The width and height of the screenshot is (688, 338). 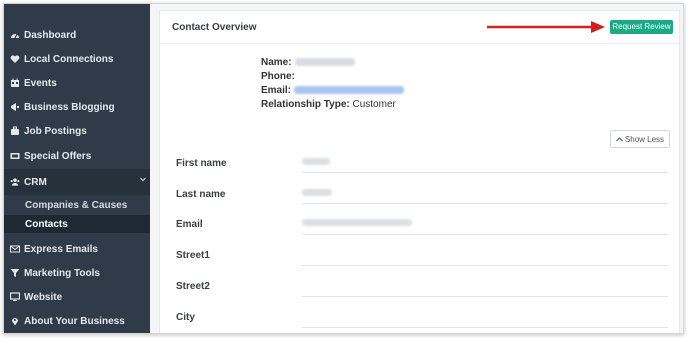 What do you see at coordinates (485, 327) in the screenshot?
I see `city-field` at bounding box center [485, 327].